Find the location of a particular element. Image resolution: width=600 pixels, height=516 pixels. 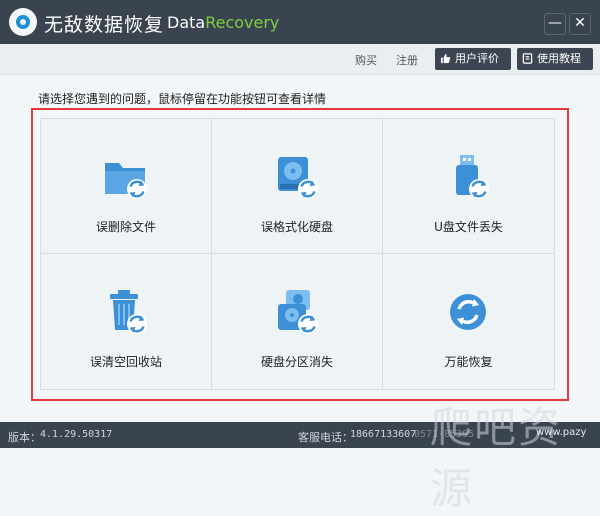

user-review-label: 用户评价 is located at coordinates (477, 58).